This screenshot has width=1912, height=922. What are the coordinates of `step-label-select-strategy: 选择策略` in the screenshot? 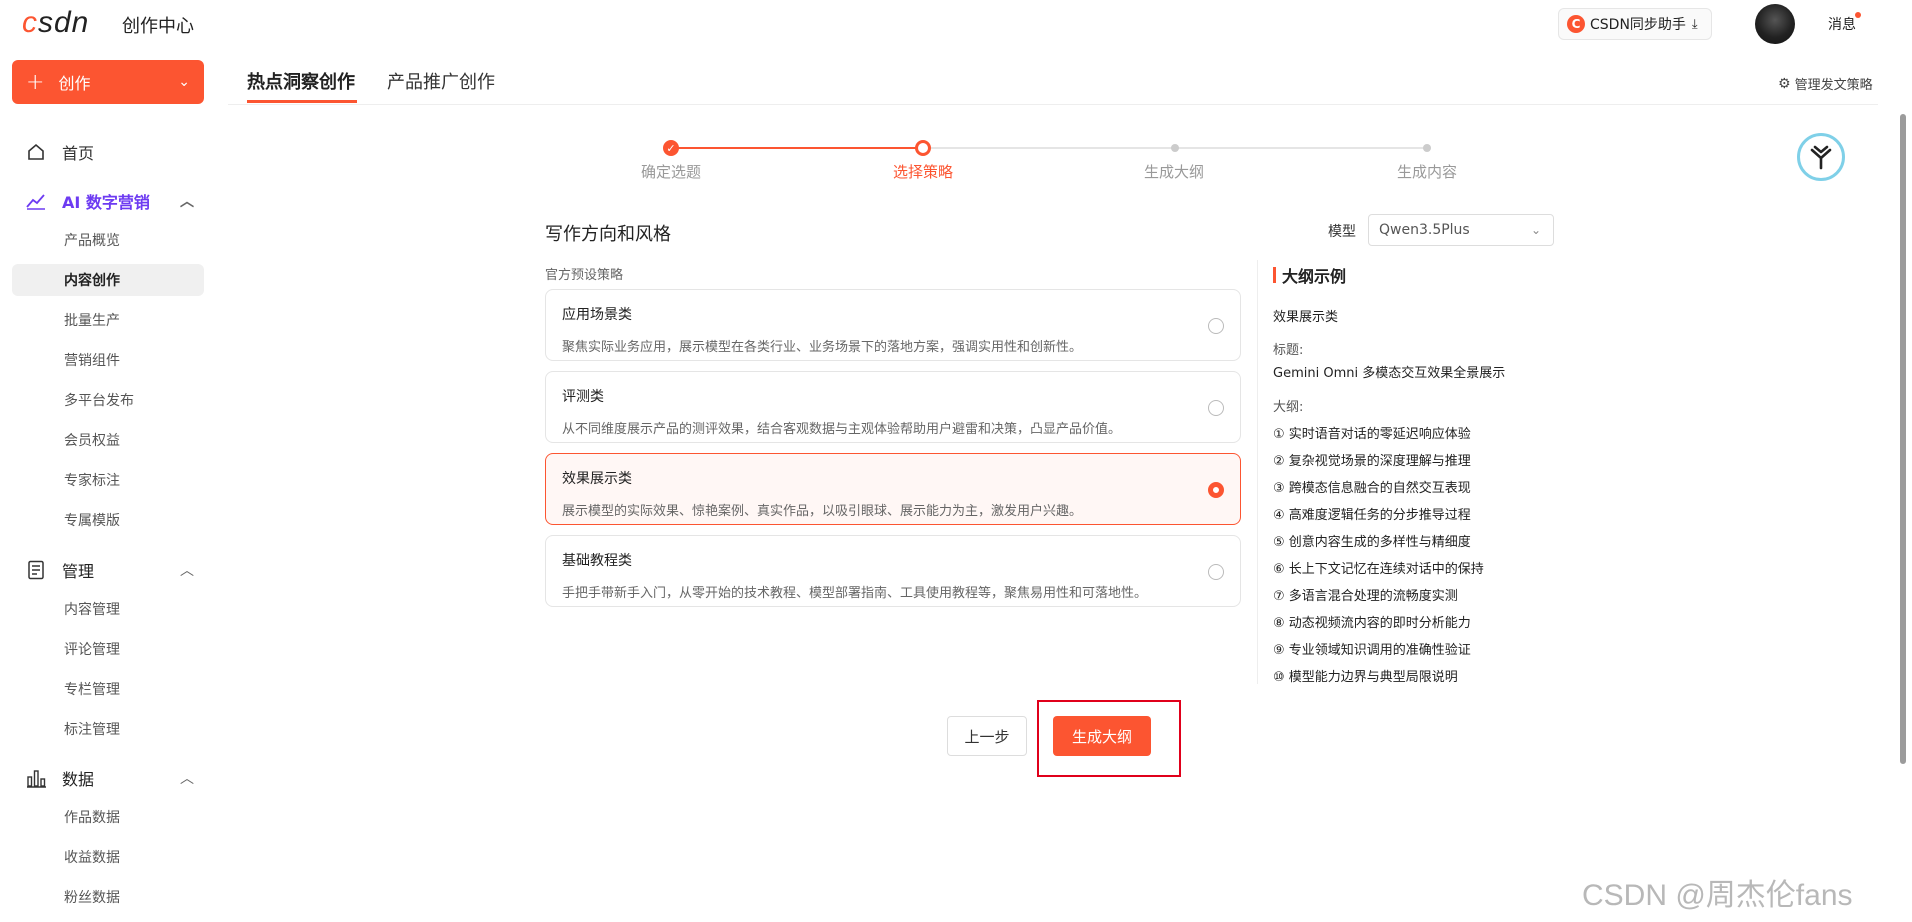 It's located at (922, 172).